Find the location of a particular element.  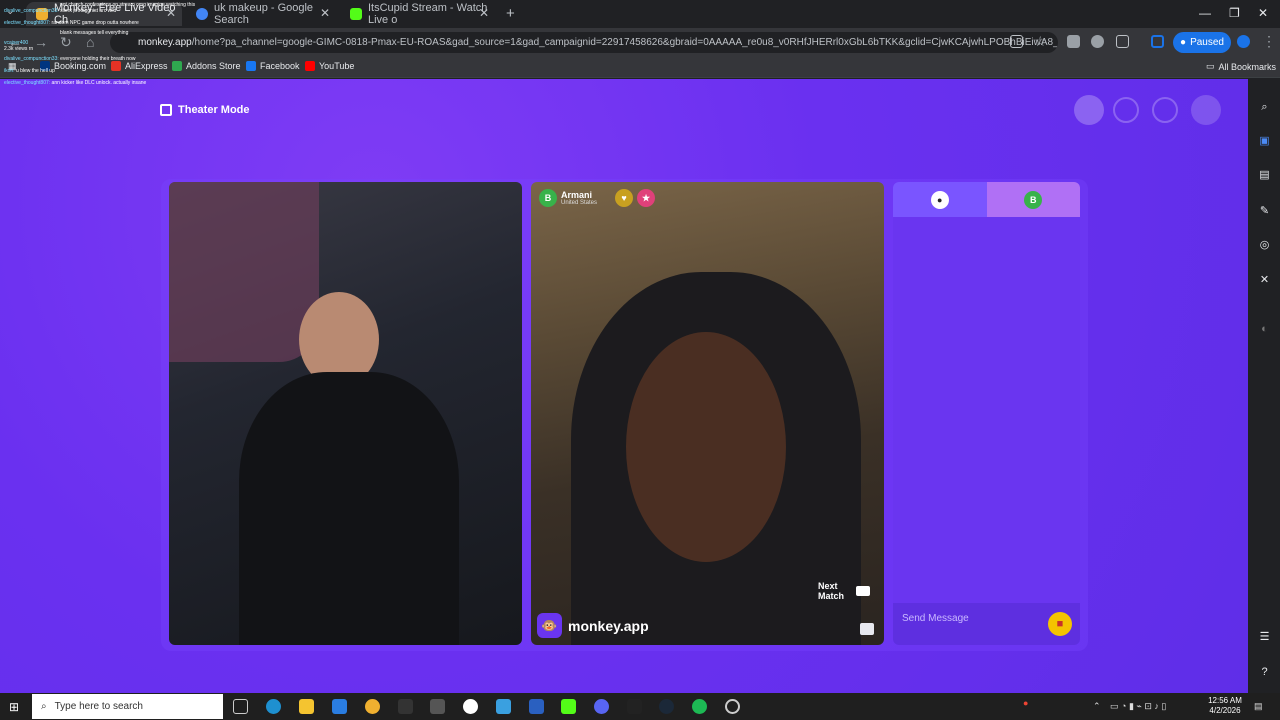

obs-icon is located at coordinates (470, 706).